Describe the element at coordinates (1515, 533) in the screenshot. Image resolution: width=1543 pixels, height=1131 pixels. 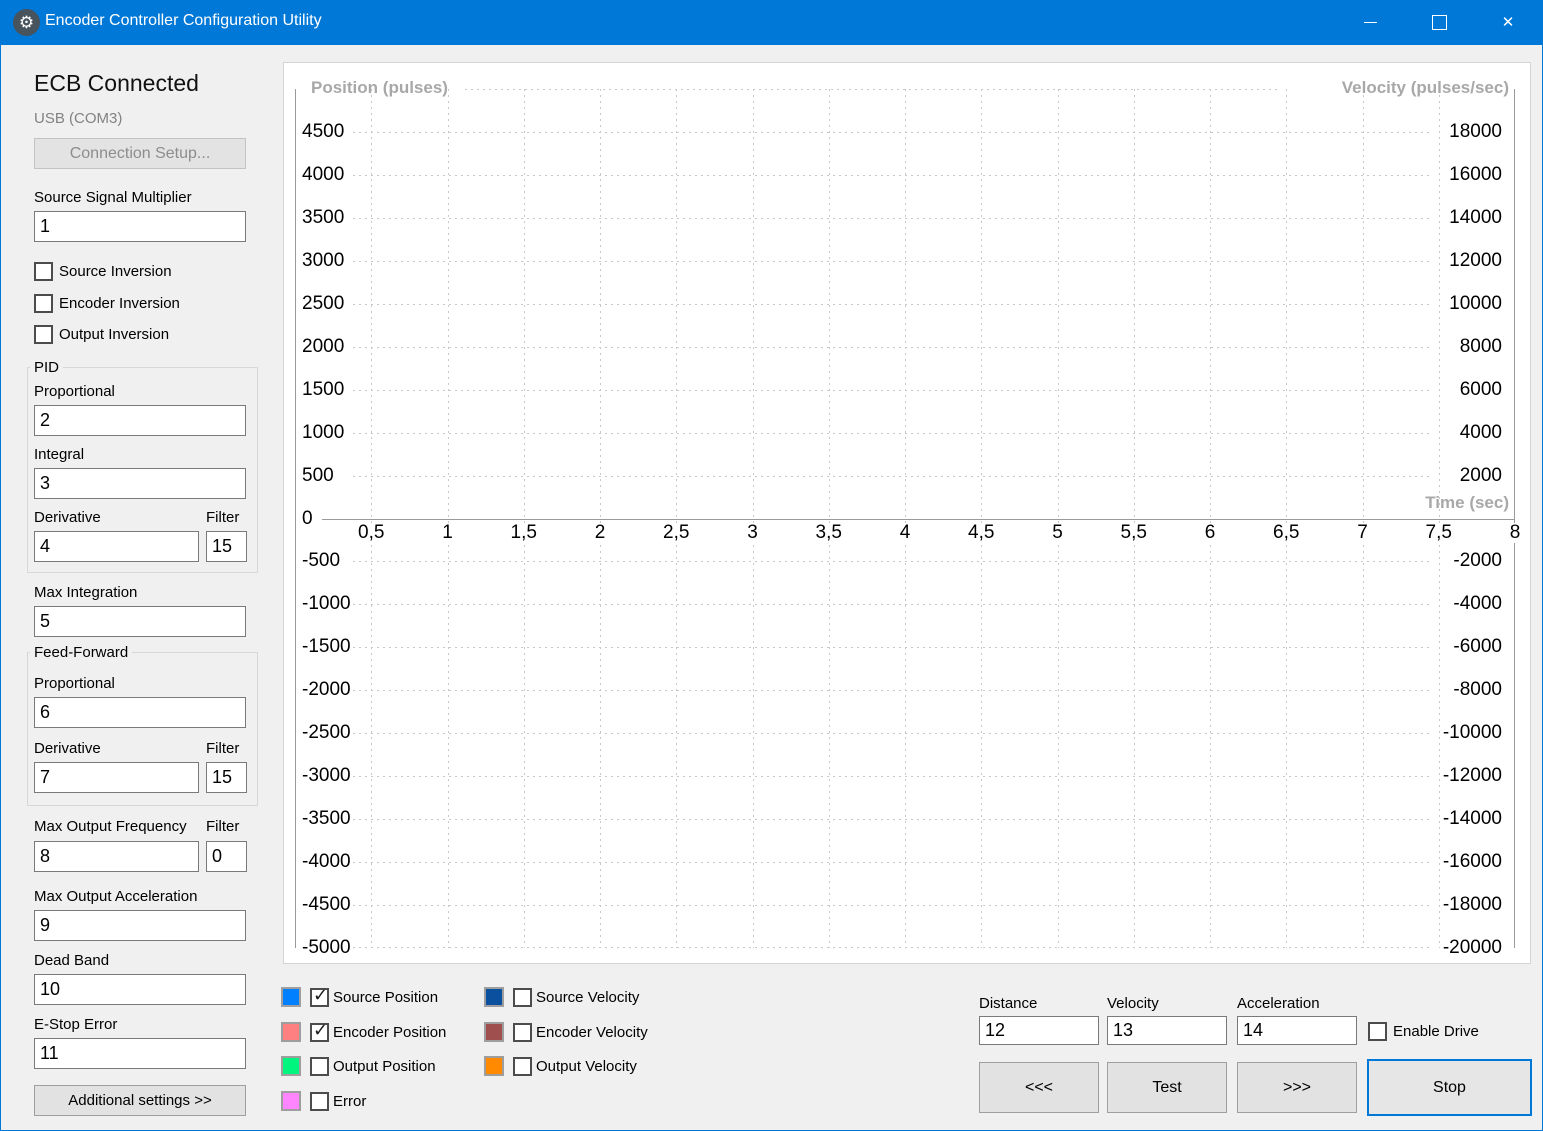
I see `x-tick-label: 8` at that location.